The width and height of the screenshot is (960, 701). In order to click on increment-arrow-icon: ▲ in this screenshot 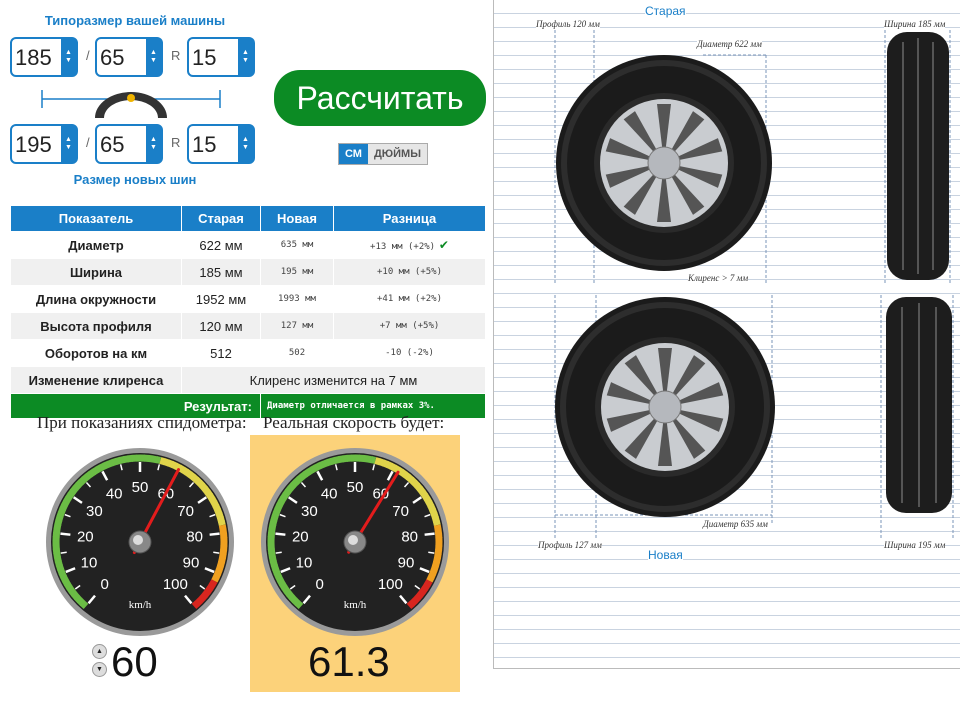, I will do `click(99, 651)`.